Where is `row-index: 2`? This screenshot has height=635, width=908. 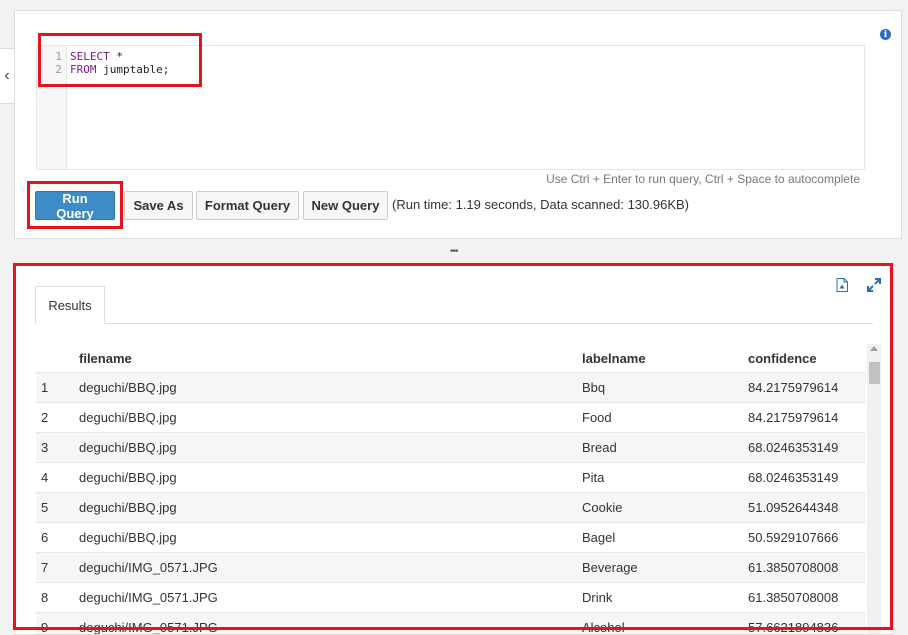 row-index: 2 is located at coordinates (45, 417).